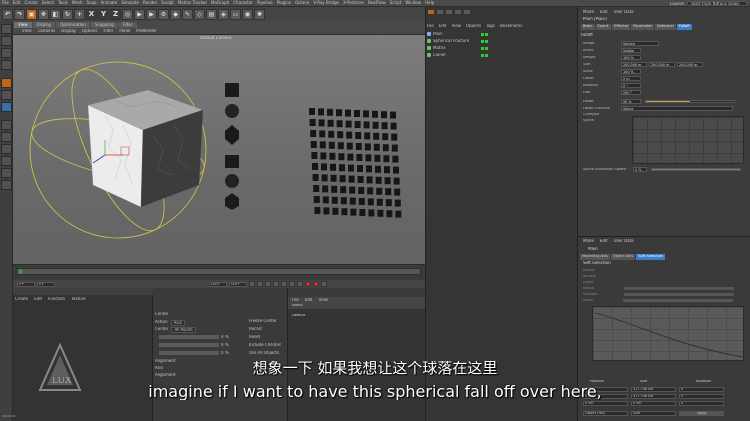 This screenshot has width=750, height=421. I want to click on viewport-menu-item: View, so click(27, 31).